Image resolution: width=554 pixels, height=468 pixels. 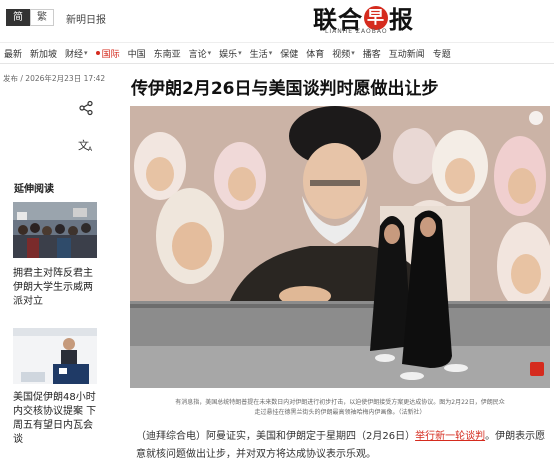 I want to click on site-logo: 联合 早 报 LIANHE ZAOBAO, so click(x=378, y=18).